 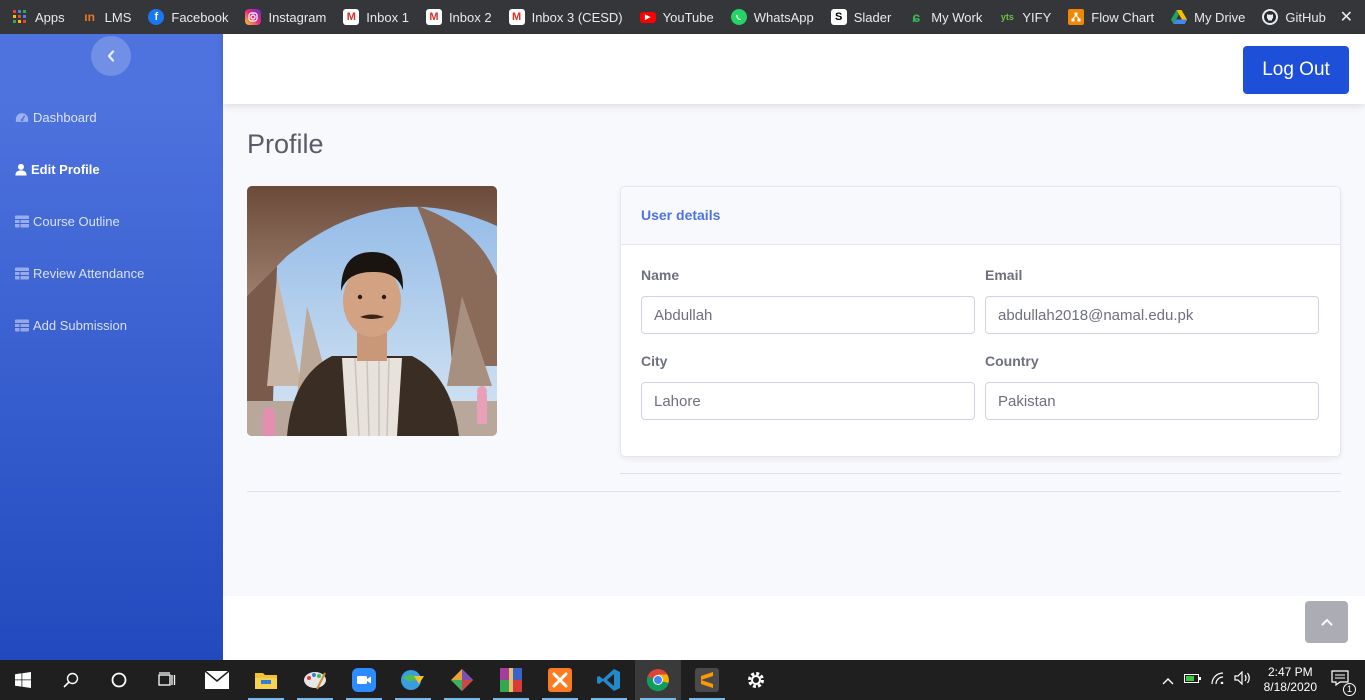 I want to click on taskbar-paint, so click(x=315, y=680).